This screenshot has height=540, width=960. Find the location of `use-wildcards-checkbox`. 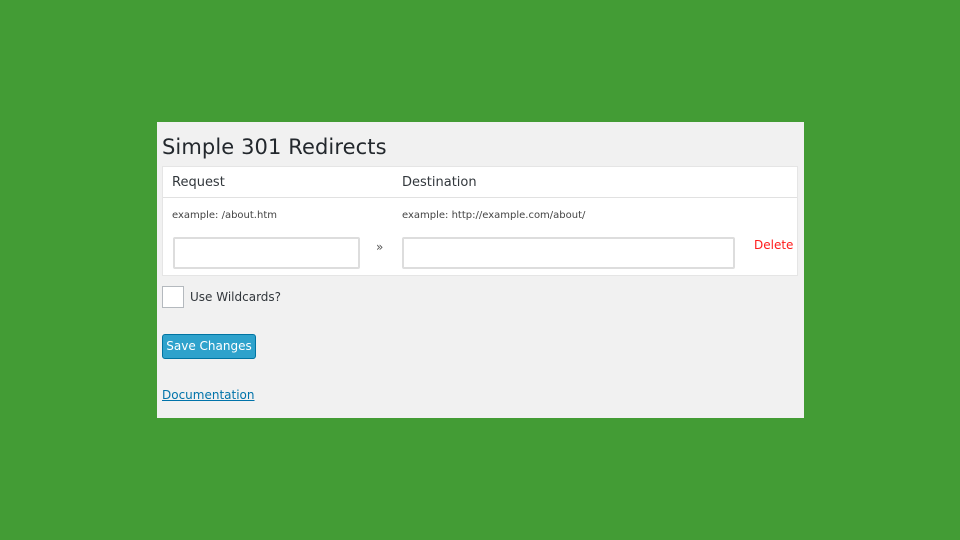

use-wildcards-checkbox is located at coordinates (173, 297).